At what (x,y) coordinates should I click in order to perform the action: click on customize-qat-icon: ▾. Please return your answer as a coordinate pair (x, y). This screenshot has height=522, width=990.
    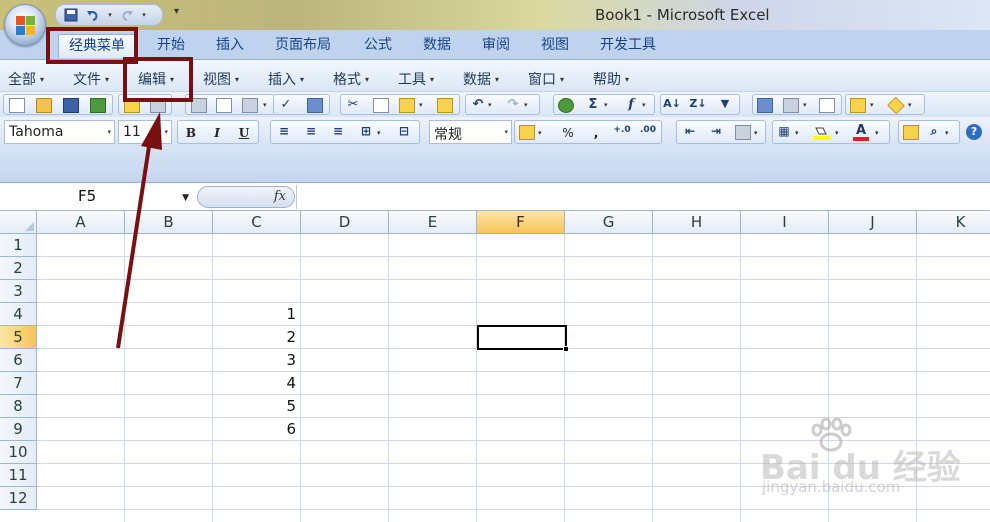
    Looking at the image, I should click on (176, 11).